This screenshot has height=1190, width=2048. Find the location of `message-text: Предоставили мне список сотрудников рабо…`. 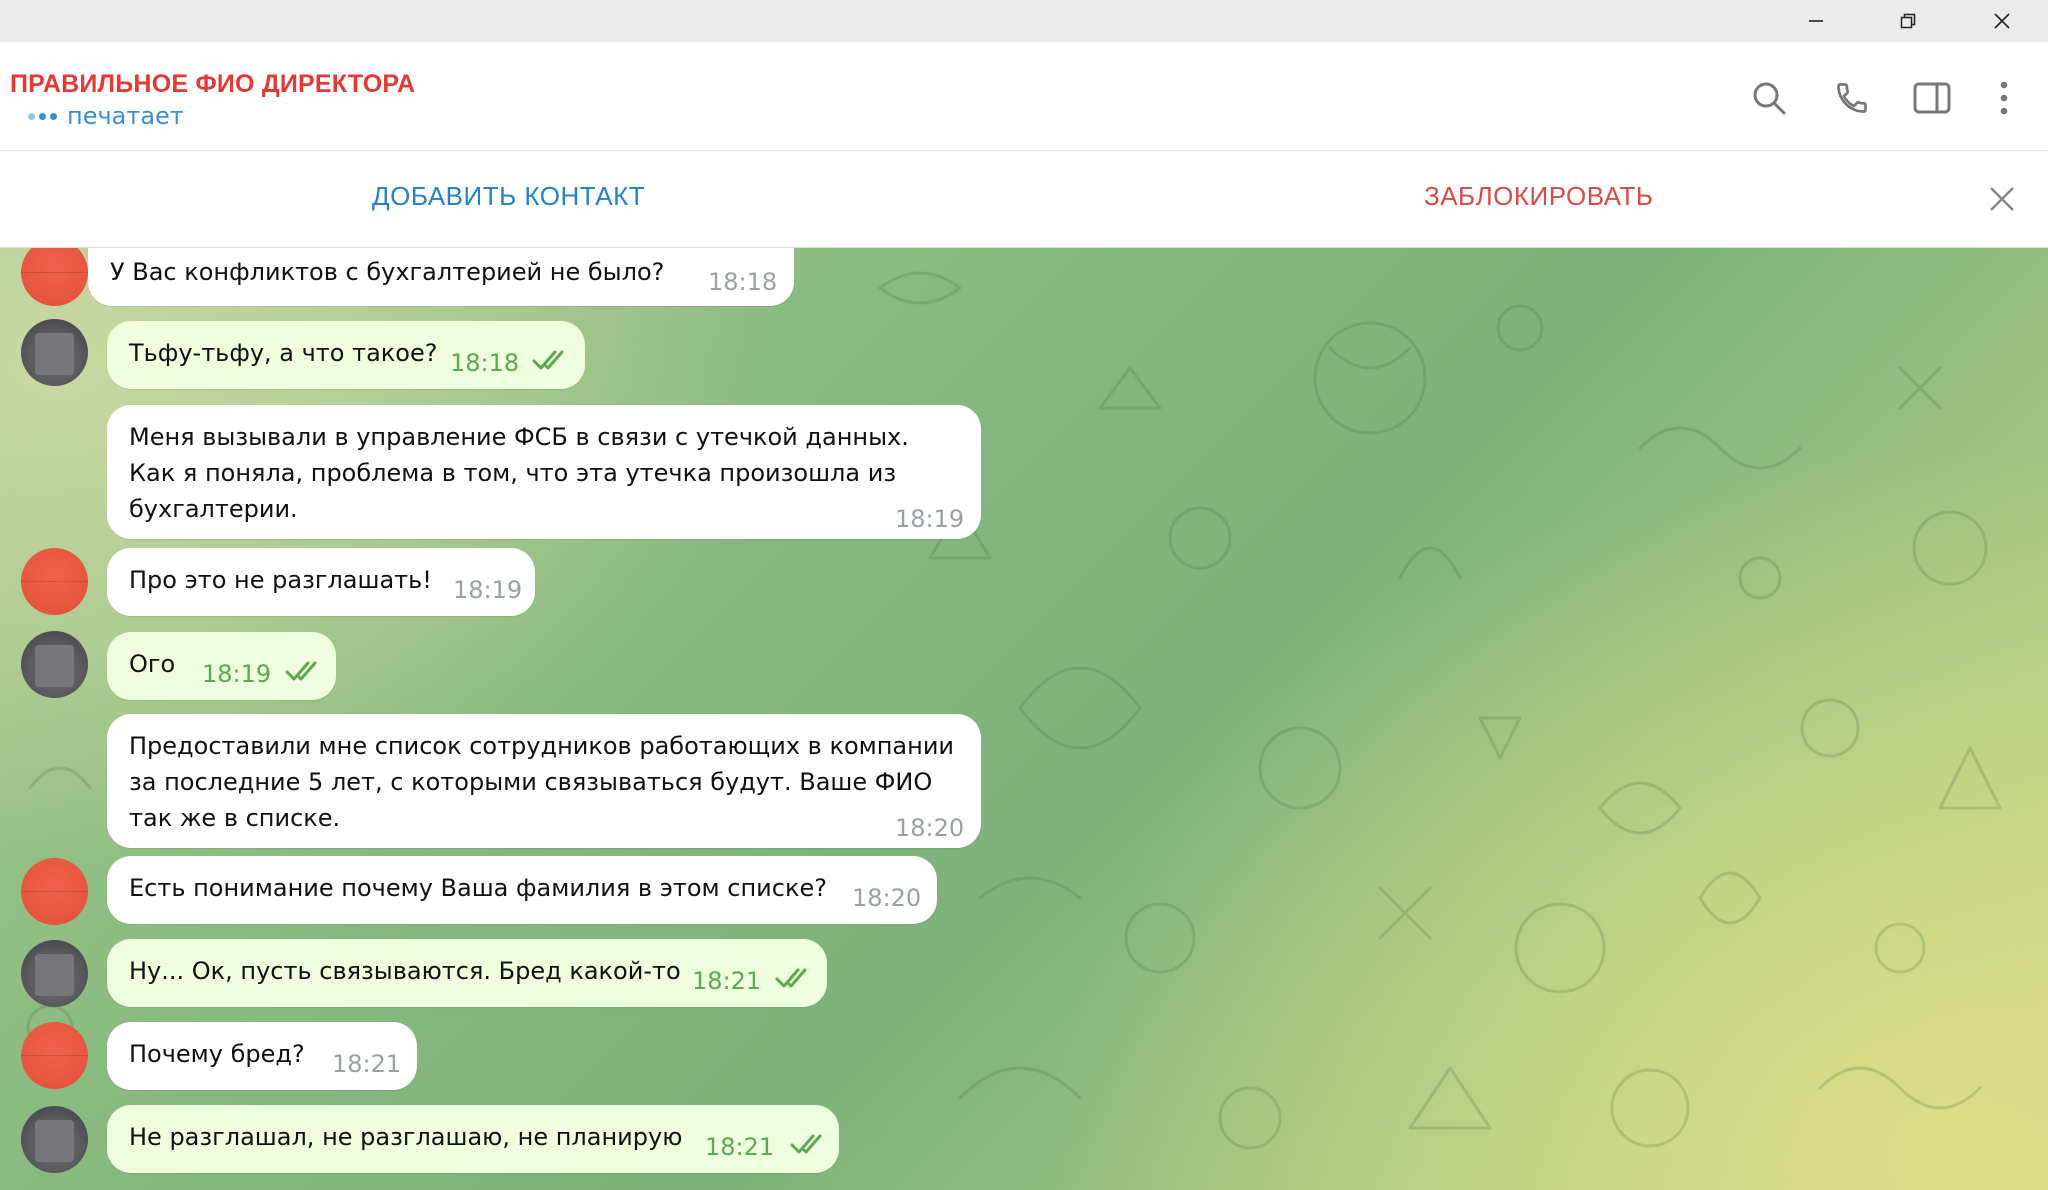

message-text: Предоставили мне список сотрудников рабо… is located at coordinates (542, 782).